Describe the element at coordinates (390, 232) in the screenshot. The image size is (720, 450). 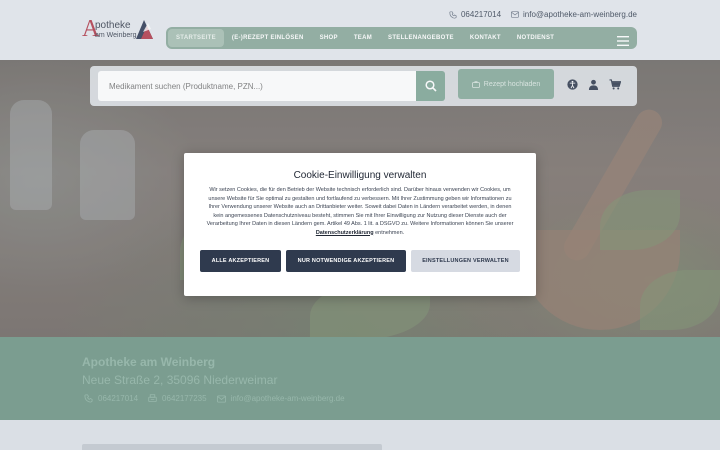
I see `cookie-dialog-body-end: entnehmen.` at that location.